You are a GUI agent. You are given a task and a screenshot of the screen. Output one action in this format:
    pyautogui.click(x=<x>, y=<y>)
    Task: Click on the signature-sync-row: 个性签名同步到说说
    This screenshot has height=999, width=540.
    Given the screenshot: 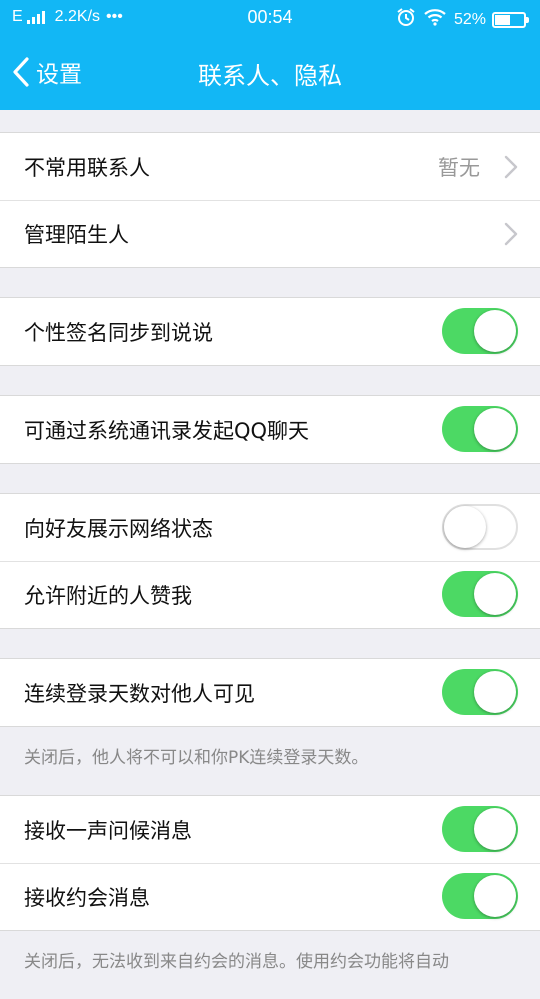 What is the action you would take?
    pyautogui.click(x=270, y=331)
    